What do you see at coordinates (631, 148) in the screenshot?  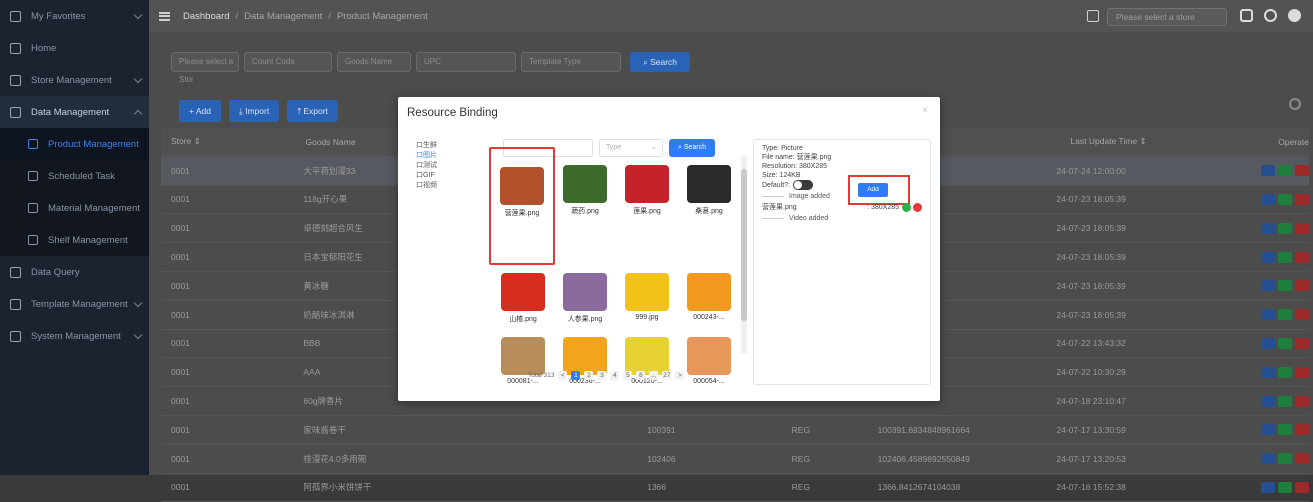 I see `type-select: Type ⌄` at bounding box center [631, 148].